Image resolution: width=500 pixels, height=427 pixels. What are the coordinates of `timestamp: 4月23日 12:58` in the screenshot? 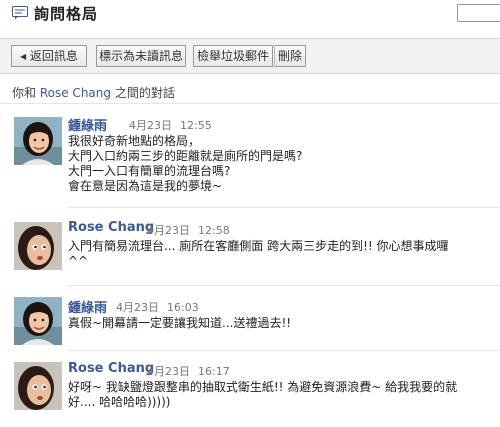 It's located at (188, 230).